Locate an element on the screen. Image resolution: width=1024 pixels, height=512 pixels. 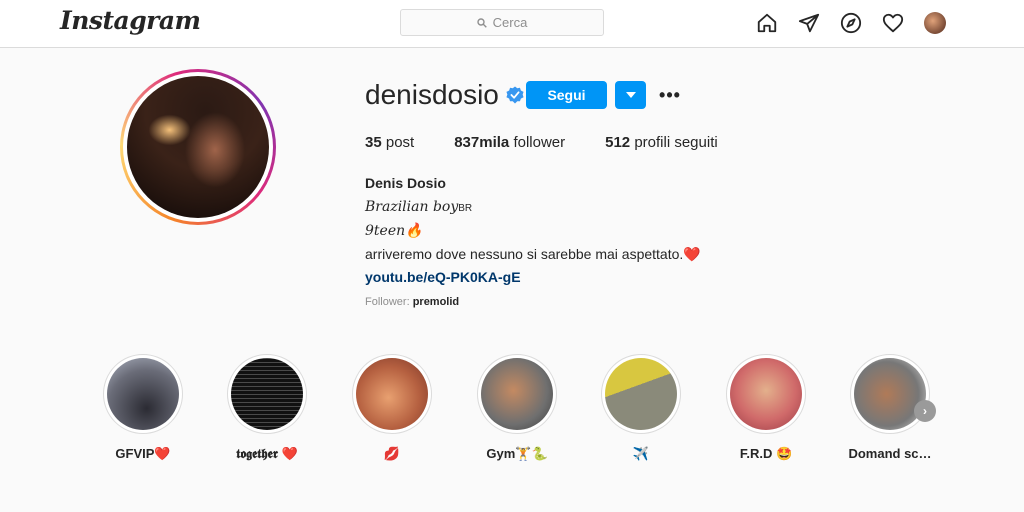
highlight-label: F.R.D 🤩 is located at coordinates (766, 453).